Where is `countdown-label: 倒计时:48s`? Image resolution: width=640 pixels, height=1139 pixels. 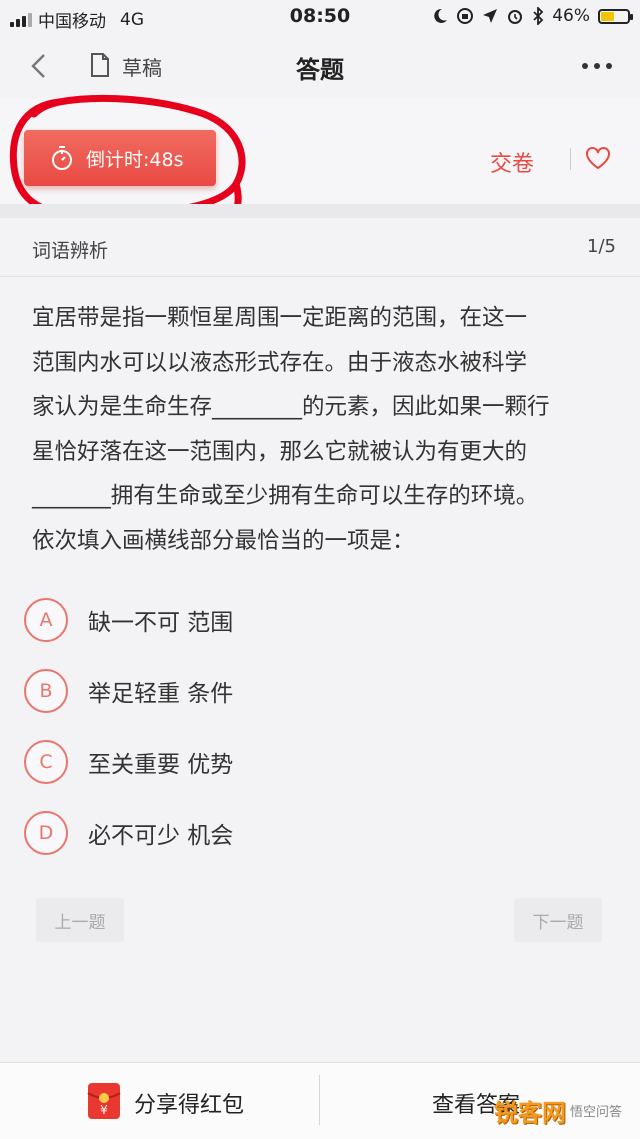 countdown-label: 倒计时:48s is located at coordinates (135, 159).